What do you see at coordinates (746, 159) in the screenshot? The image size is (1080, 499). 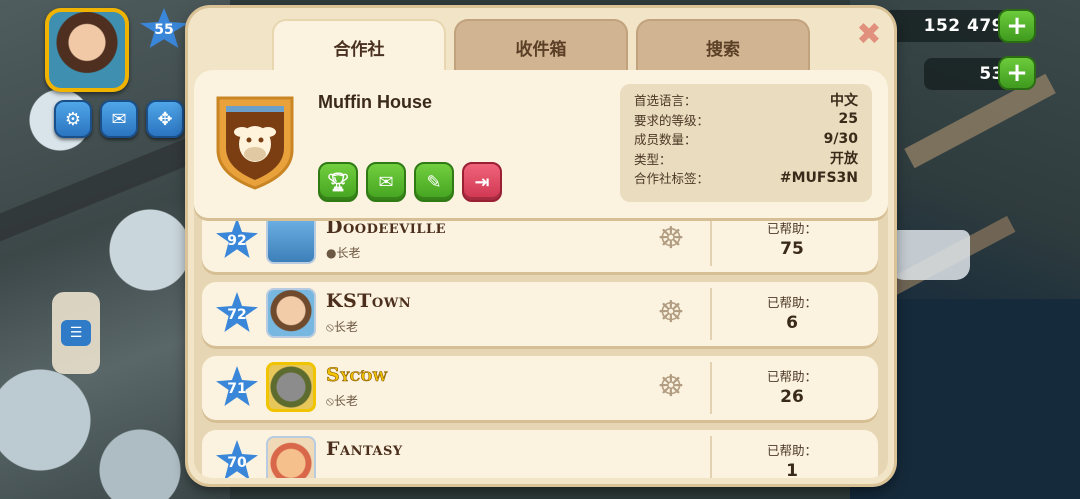 I see `stat-type: 类型： 开放` at bounding box center [746, 159].